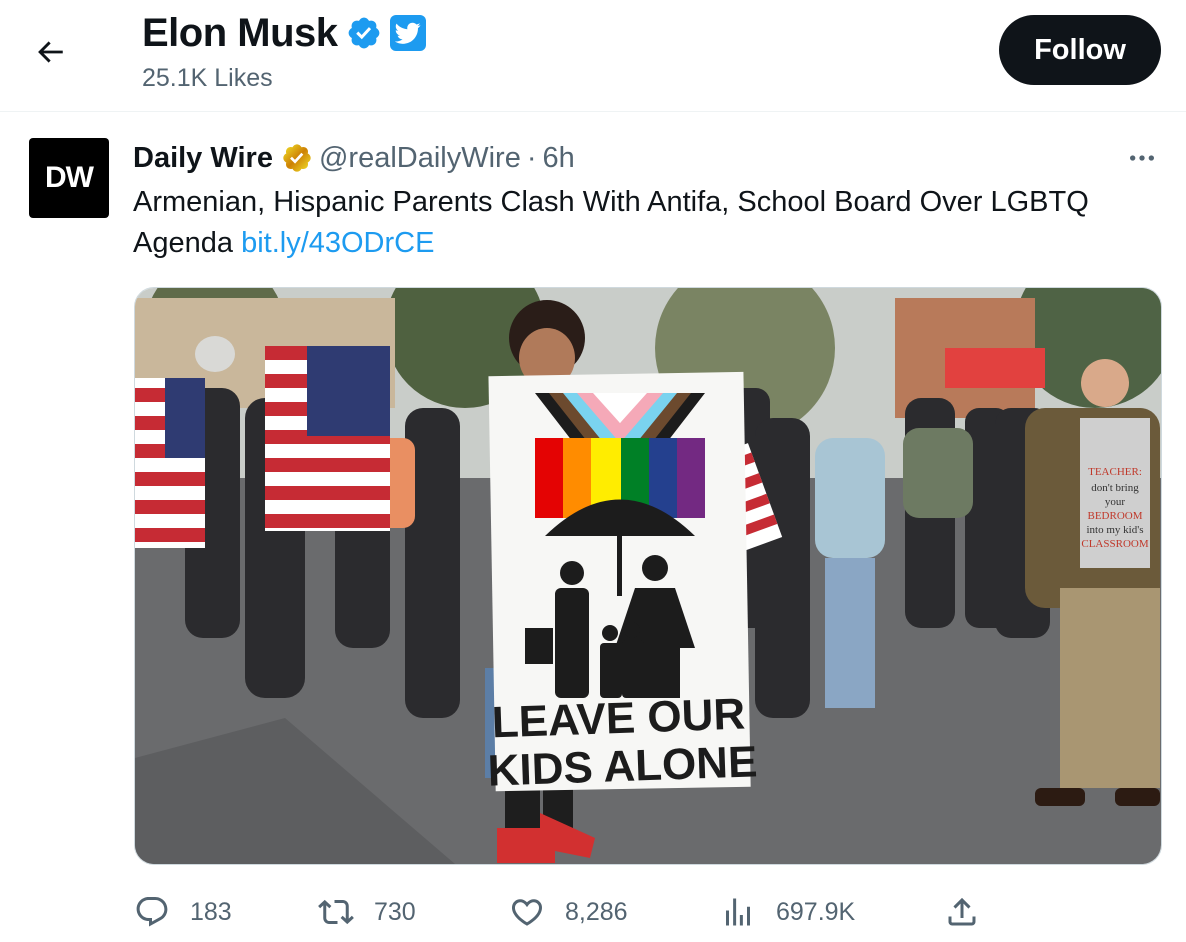  What do you see at coordinates (816, 911) in the screenshot?
I see `views-count: 697.9K` at bounding box center [816, 911].